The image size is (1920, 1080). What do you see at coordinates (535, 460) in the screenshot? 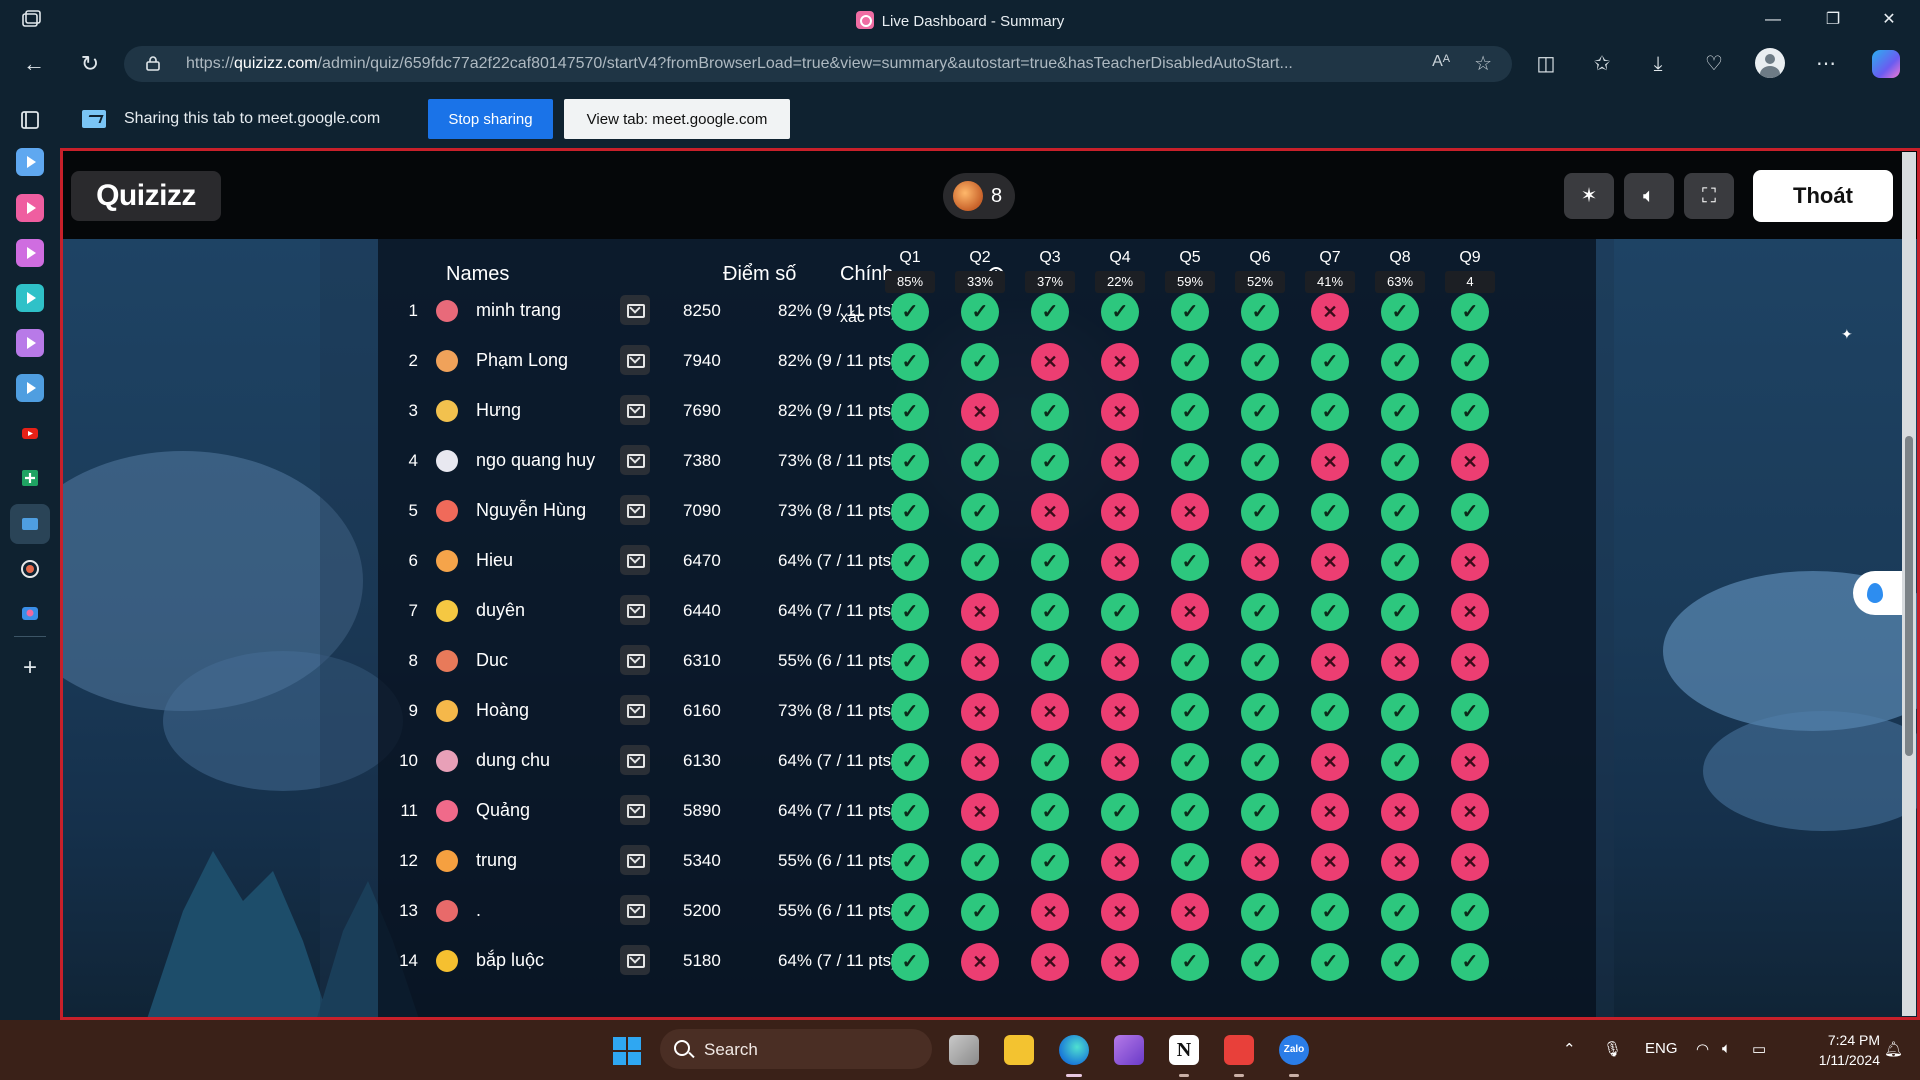
I see `student-name: ngo quang huy` at bounding box center [535, 460].